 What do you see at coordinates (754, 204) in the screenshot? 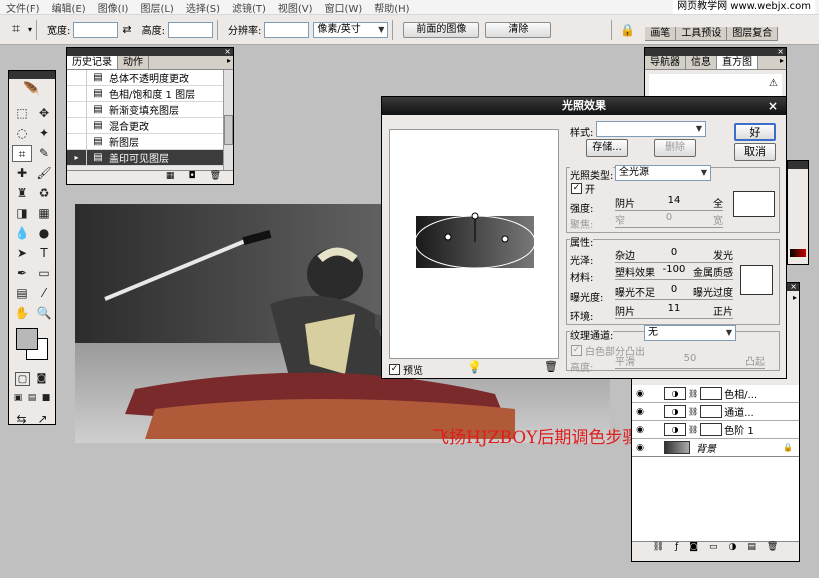
I see `light-color-swatch` at bounding box center [754, 204].